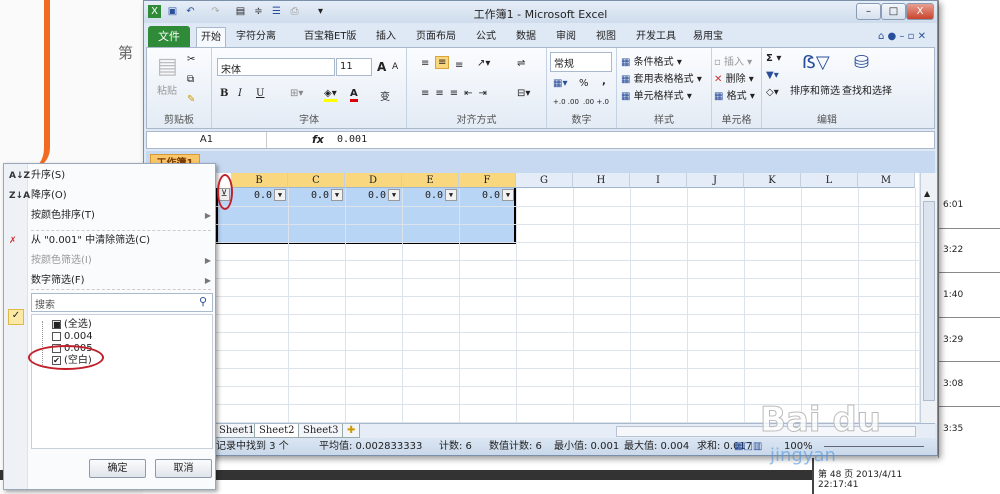 Image resolution: width=1000 pixels, height=494 pixels. What do you see at coordinates (167, 89) in the screenshot?
I see `paste-button: 粘贴` at bounding box center [167, 89].